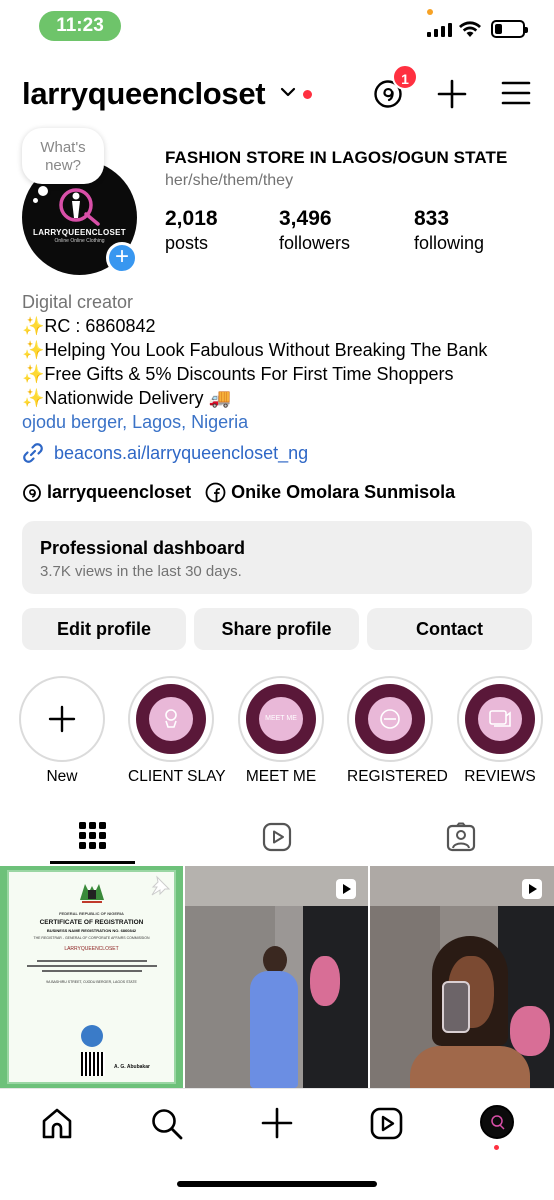  Describe the element at coordinates (144, 94) in the screenshot. I see `account-switcher-username: larryqueencloset` at that location.